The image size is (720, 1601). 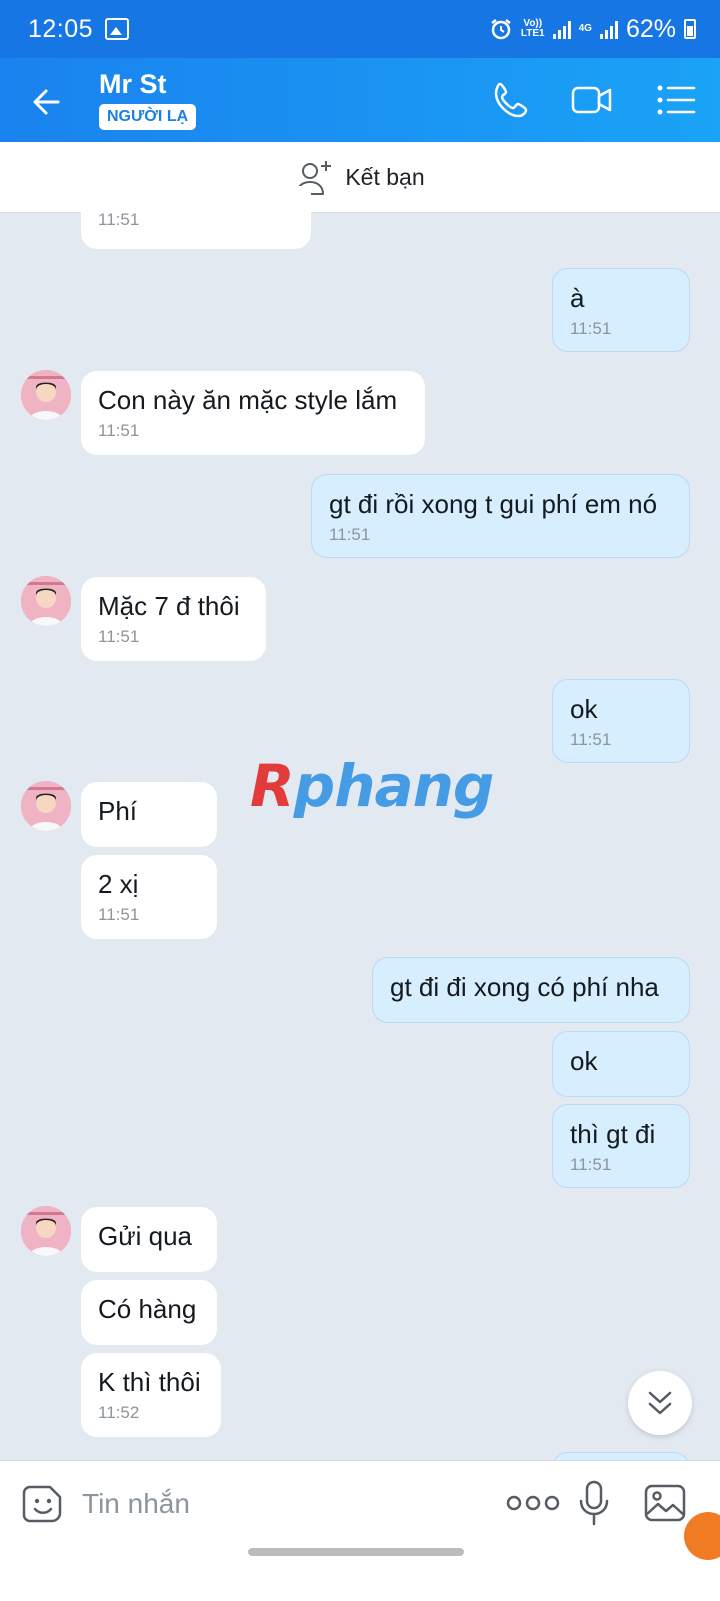 I want to click on battery-icon, so click(x=690, y=29).